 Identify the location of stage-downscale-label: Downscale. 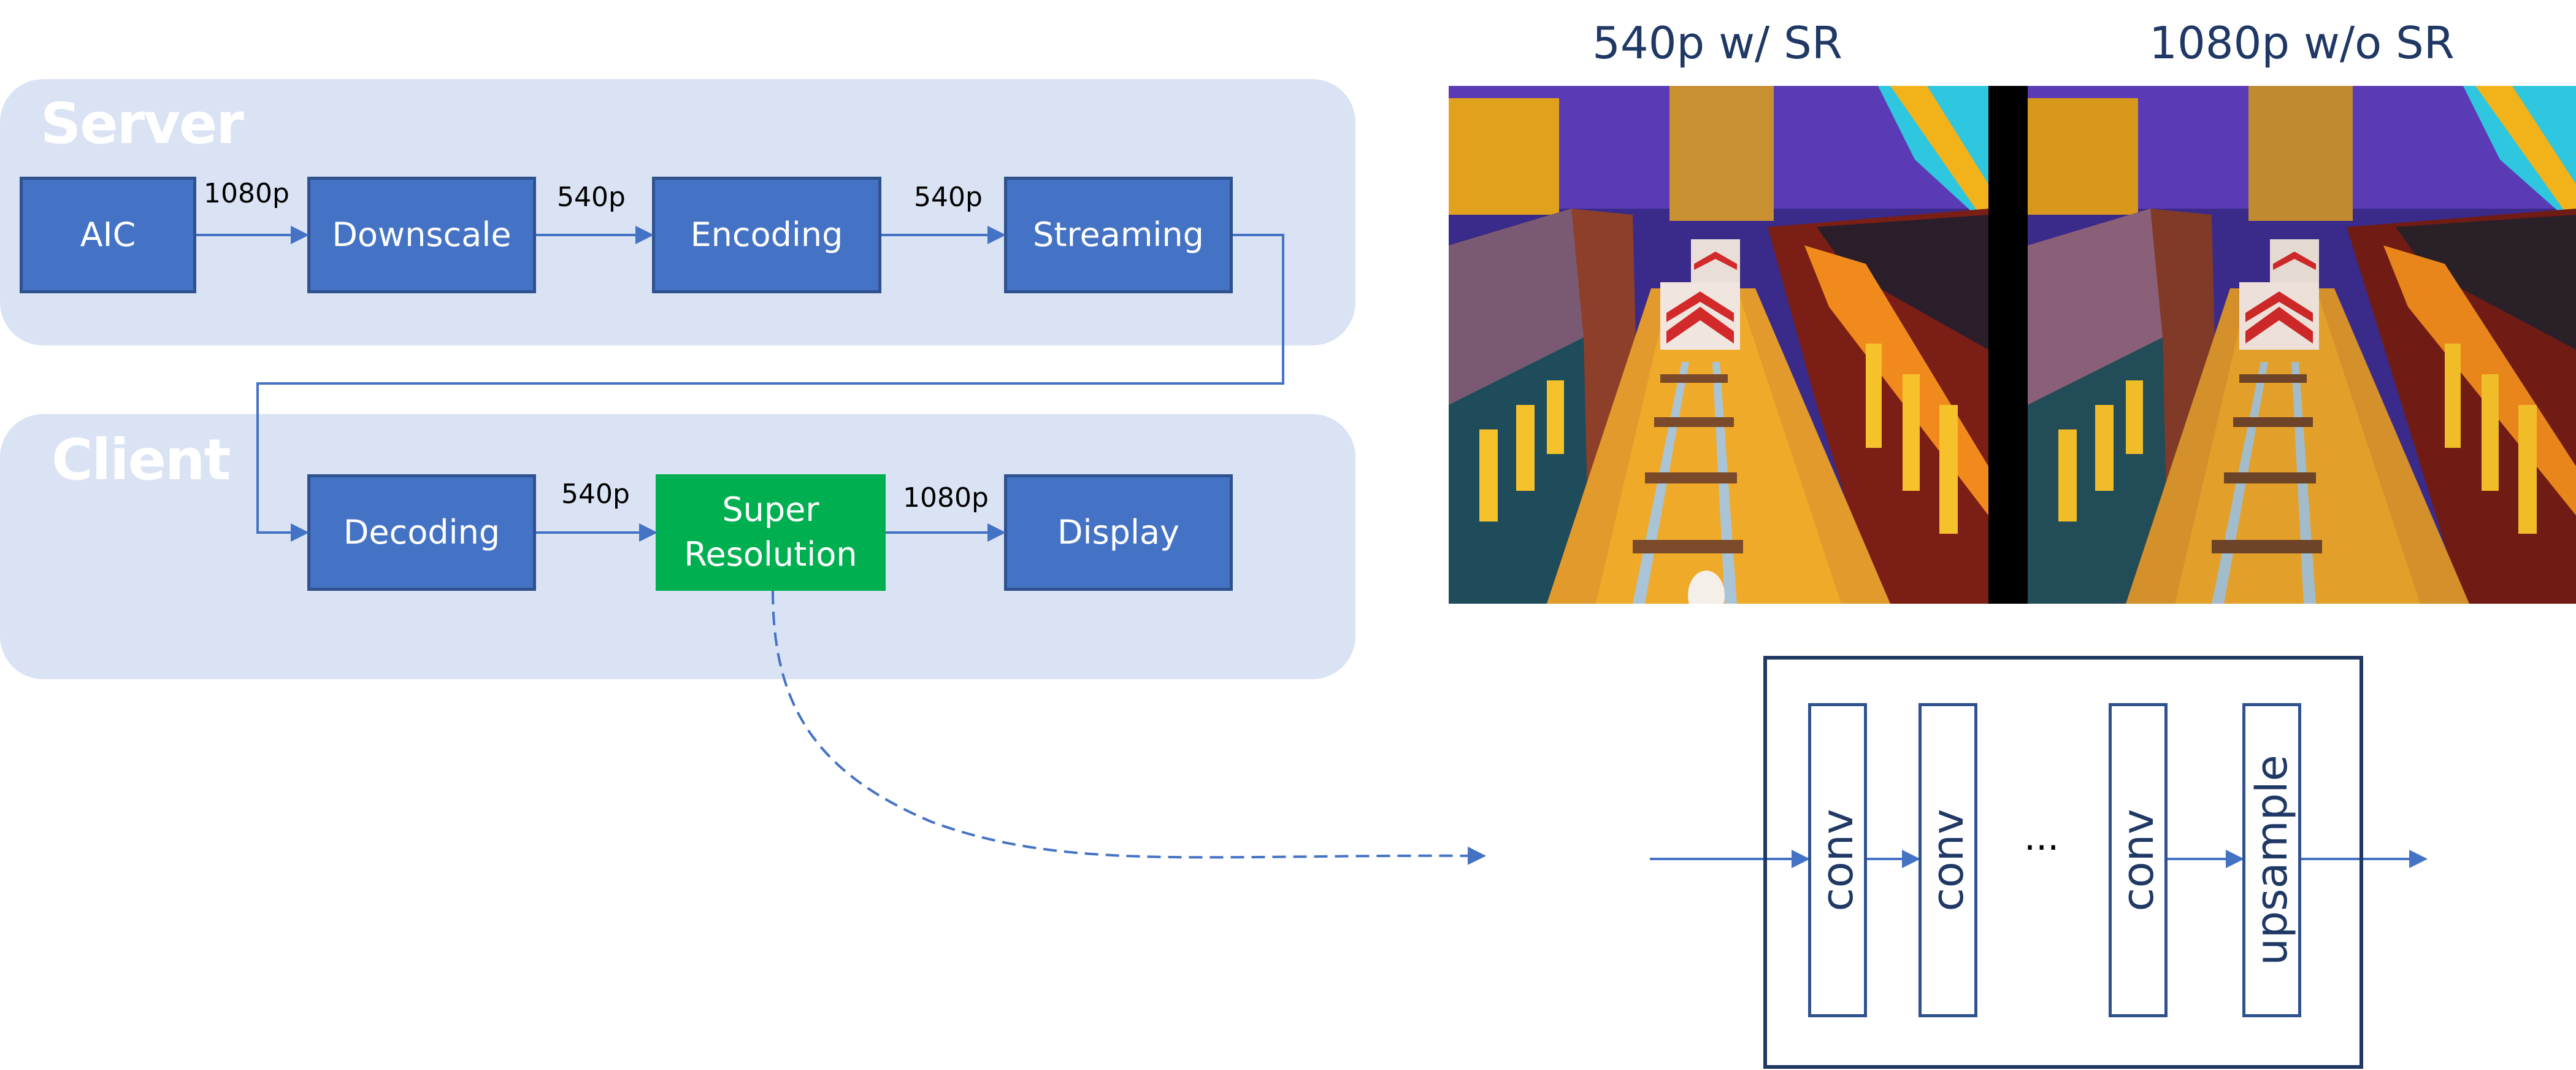
(422, 234).